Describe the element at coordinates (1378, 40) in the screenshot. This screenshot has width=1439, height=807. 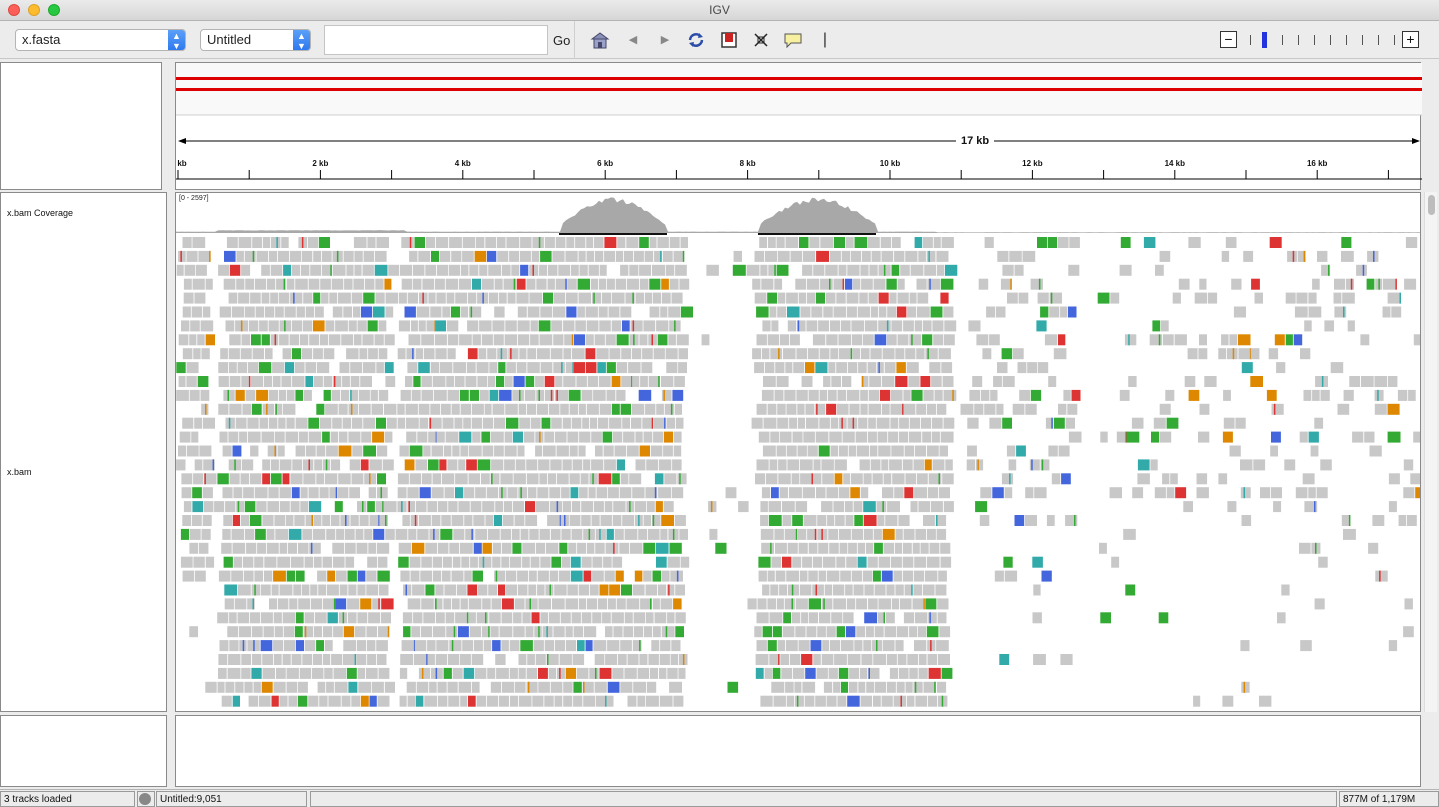
I see `zoom-tick` at that location.